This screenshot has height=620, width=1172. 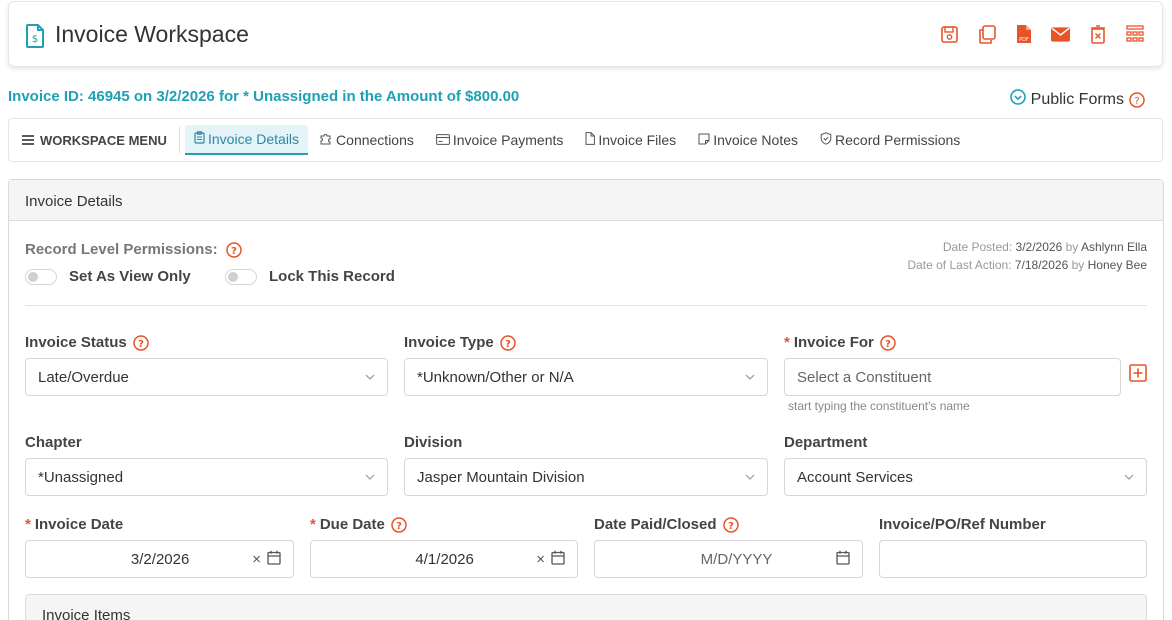 What do you see at coordinates (41, 276) in the screenshot?
I see `view-only-toggle` at bounding box center [41, 276].